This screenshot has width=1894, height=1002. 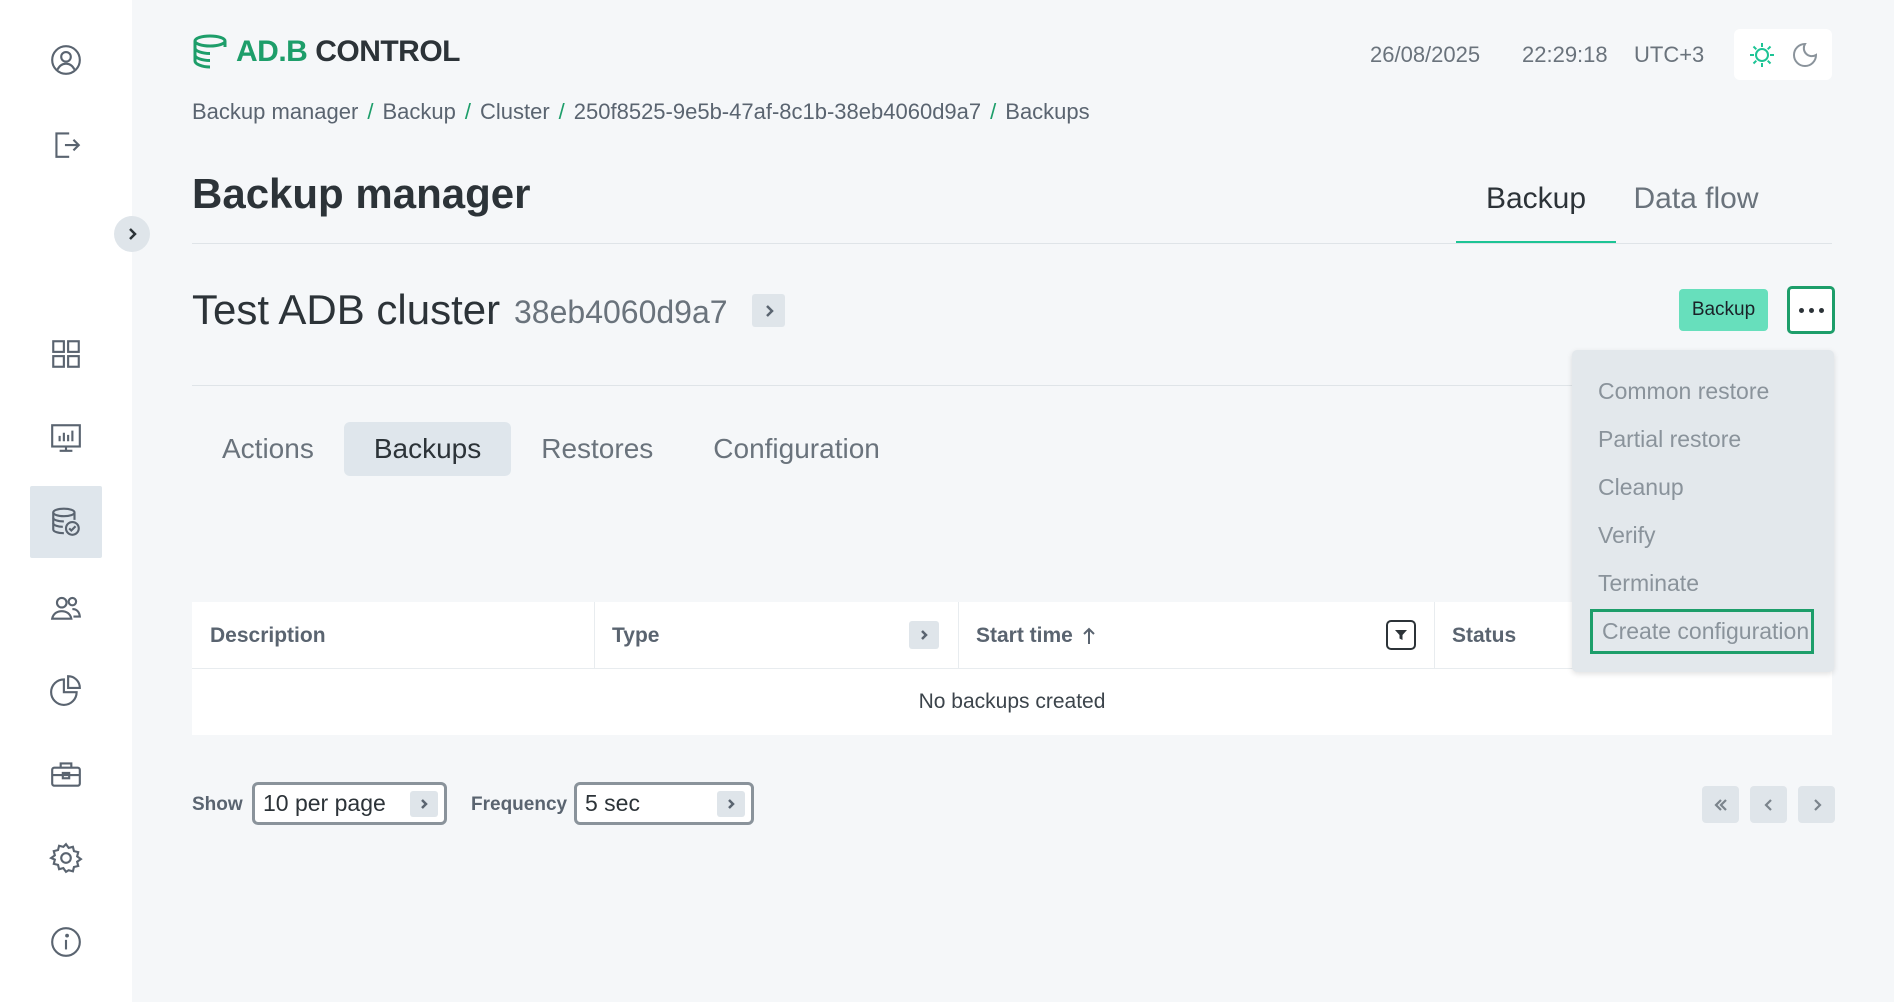 What do you see at coordinates (1484, 635) in the screenshot?
I see `column-status-label: Status` at bounding box center [1484, 635].